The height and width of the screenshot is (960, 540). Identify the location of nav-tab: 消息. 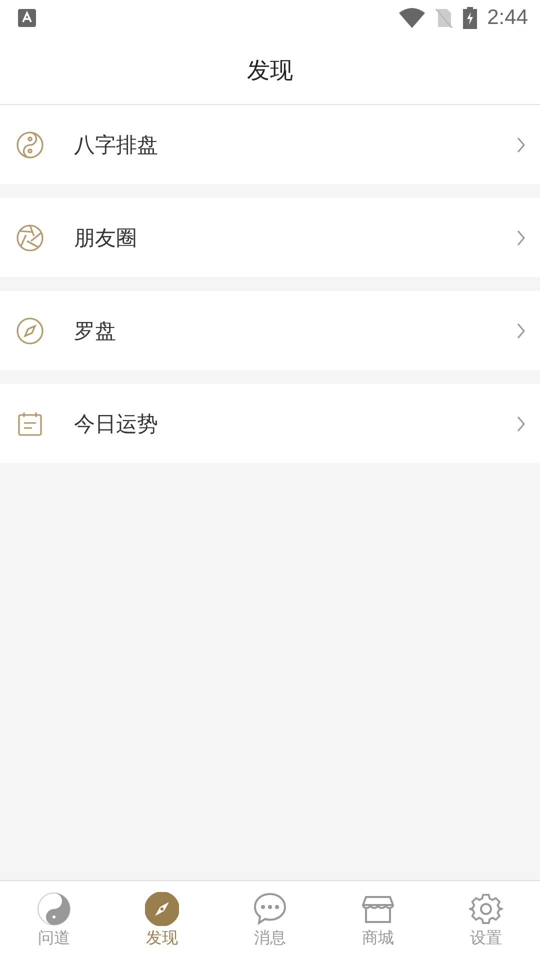
(270, 920).